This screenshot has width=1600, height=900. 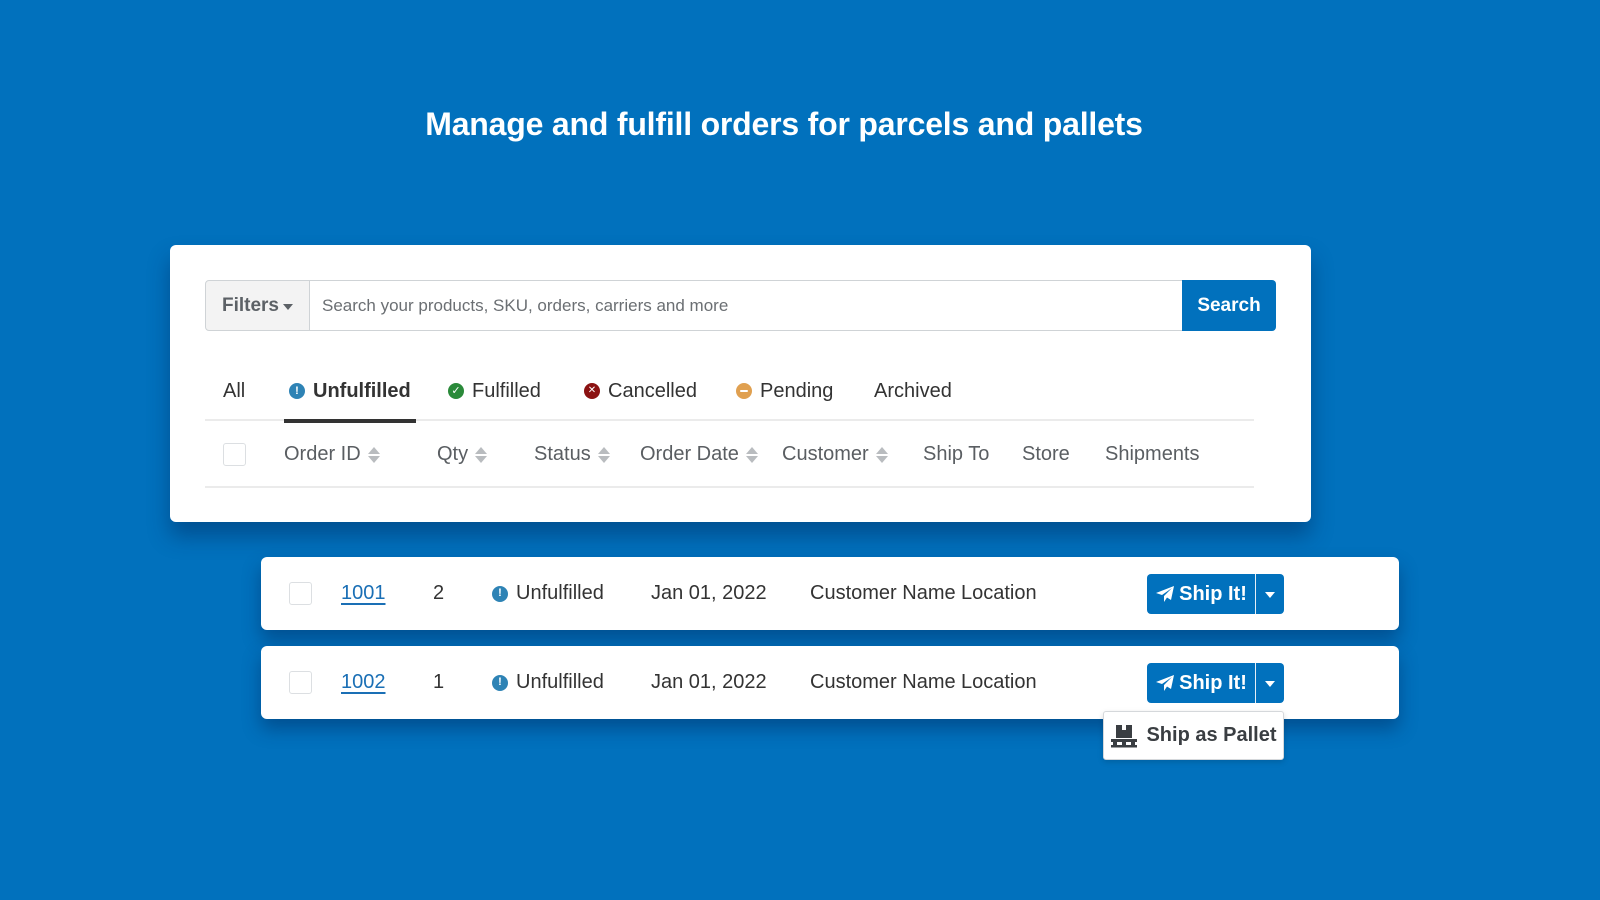 What do you see at coordinates (234, 390) in the screenshot?
I see `tab-label: All` at bounding box center [234, 390].